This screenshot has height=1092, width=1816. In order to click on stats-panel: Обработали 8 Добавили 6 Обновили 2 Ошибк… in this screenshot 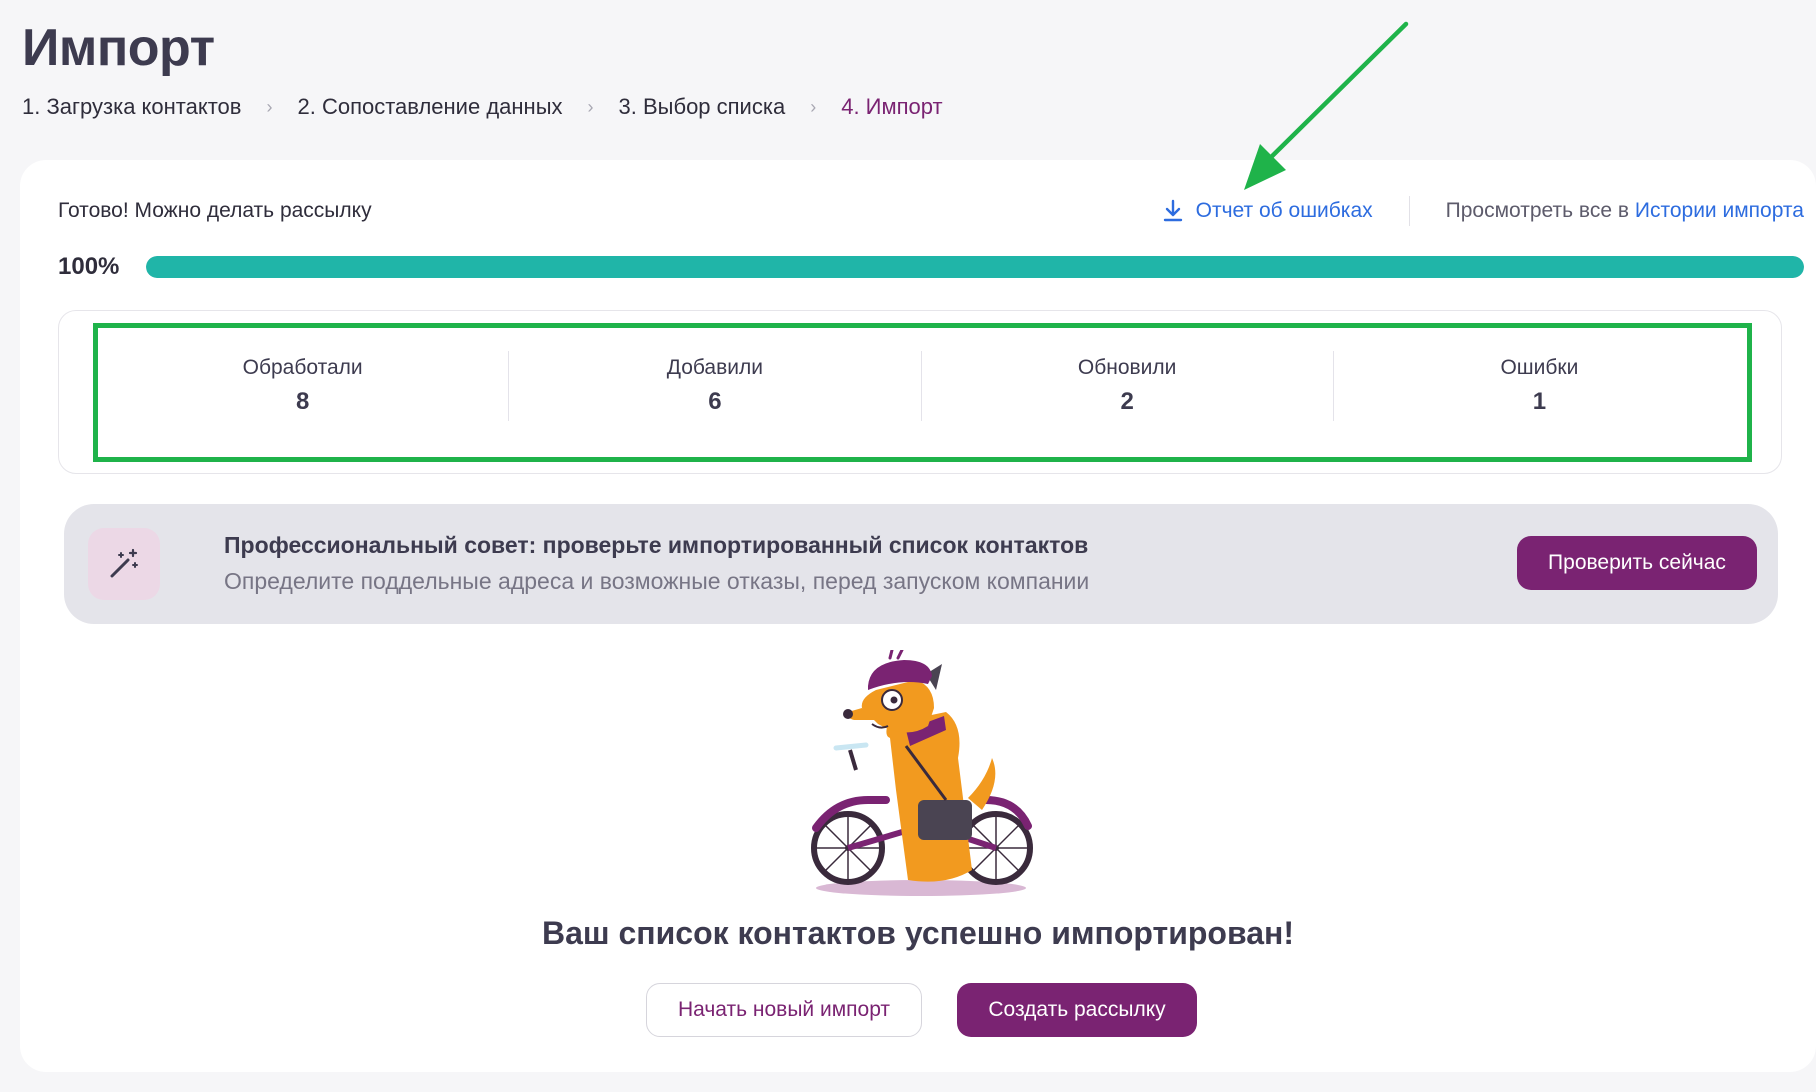, I will do `click(920, 392)`.